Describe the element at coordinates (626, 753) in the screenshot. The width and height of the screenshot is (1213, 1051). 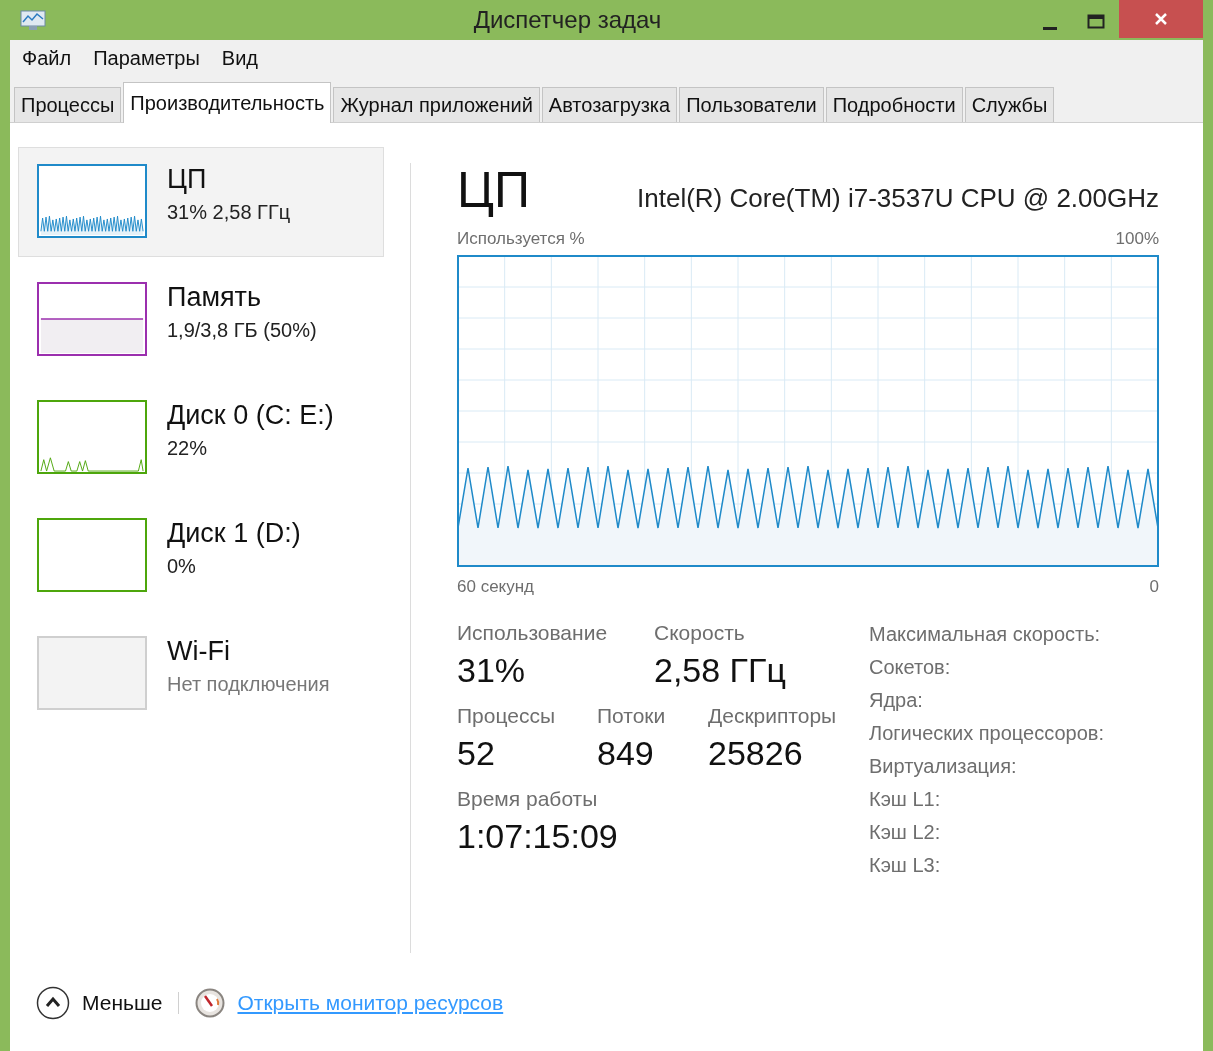
I see `stat-value: 849` at that location.